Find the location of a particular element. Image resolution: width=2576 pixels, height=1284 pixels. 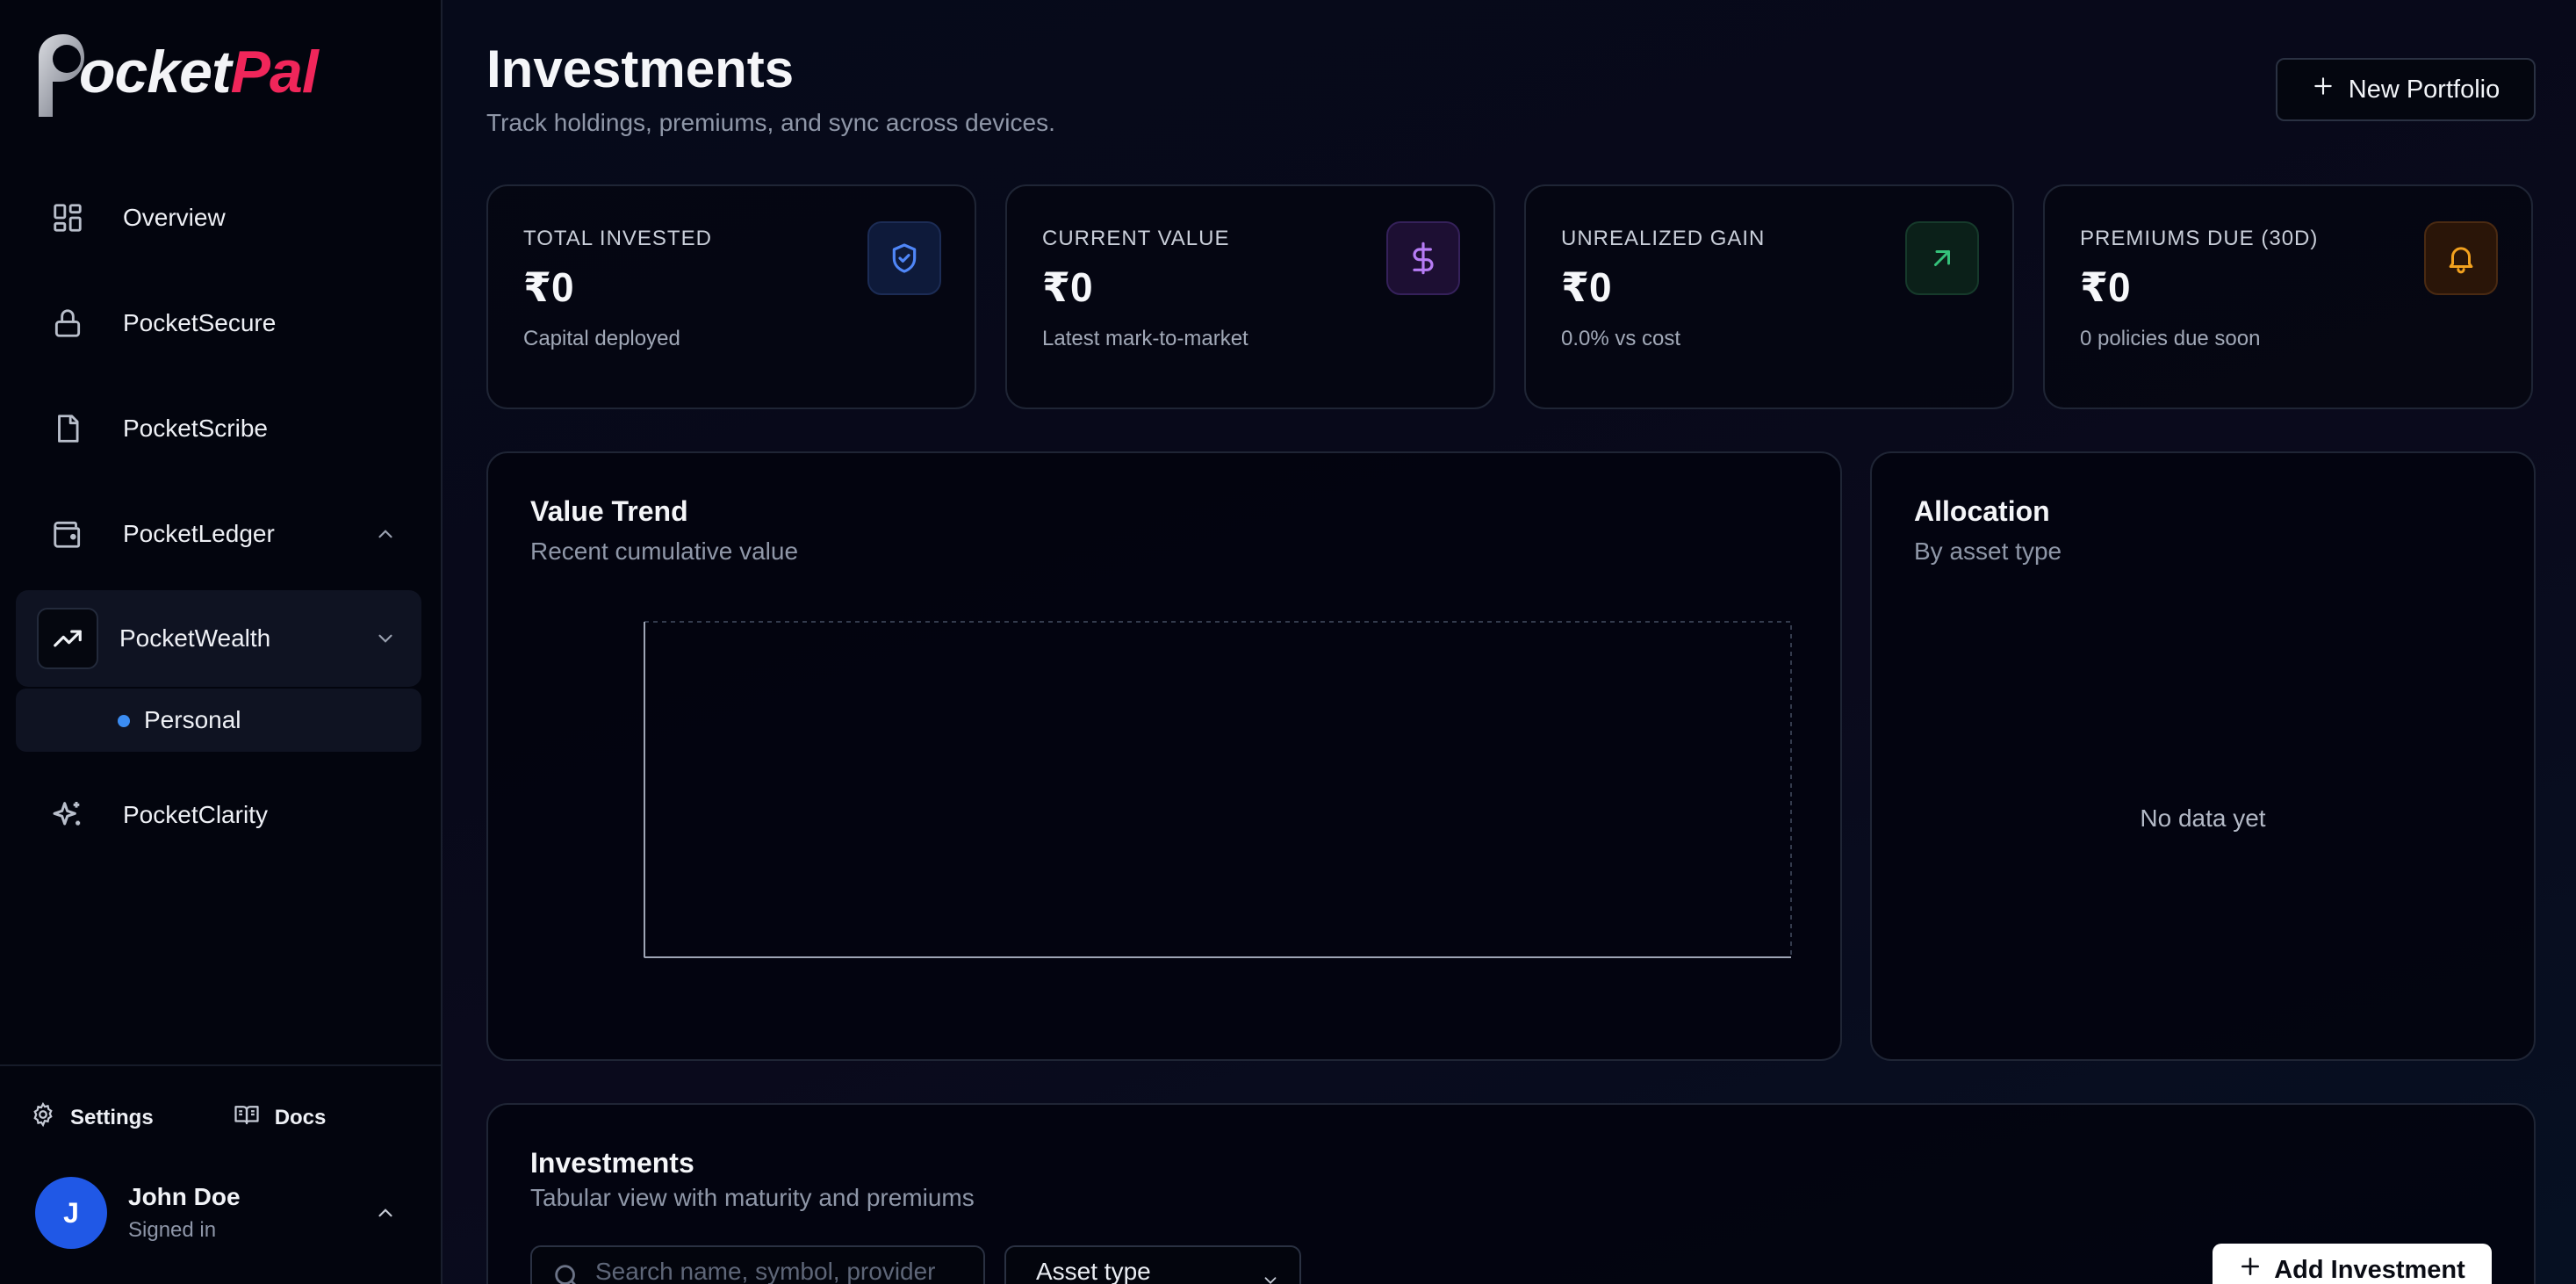

sidebar-item-pocketledger: PocketLedger is located at coordinates (218, 534).